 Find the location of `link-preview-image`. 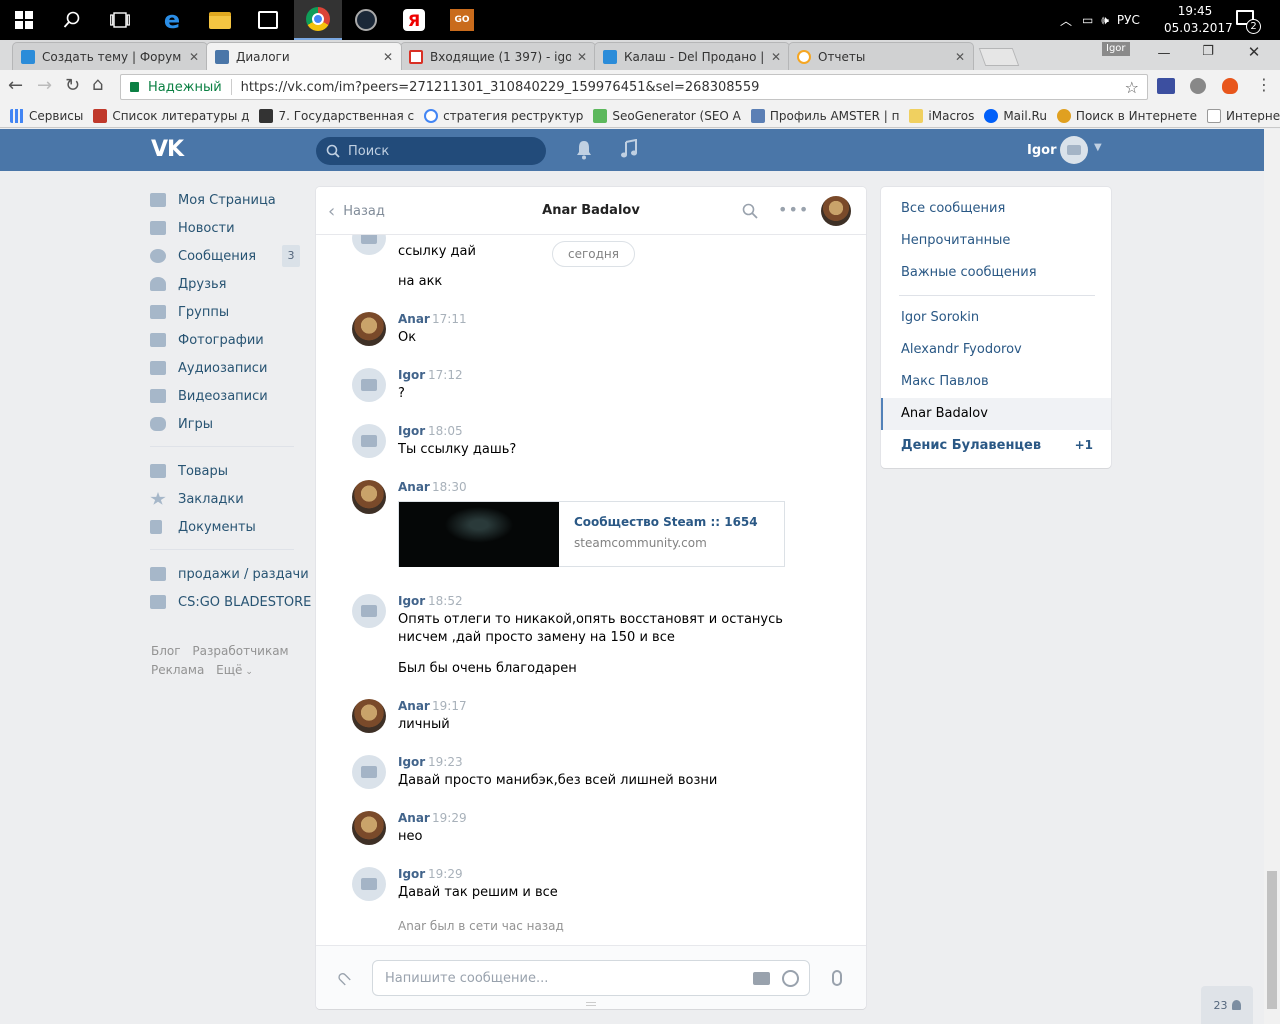

link-preview-image is located at coordinates (479, 534).